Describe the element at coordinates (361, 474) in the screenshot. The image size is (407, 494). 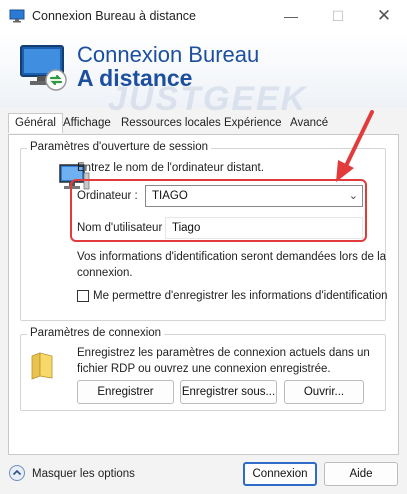
I see `help-button: Aide` at that location.